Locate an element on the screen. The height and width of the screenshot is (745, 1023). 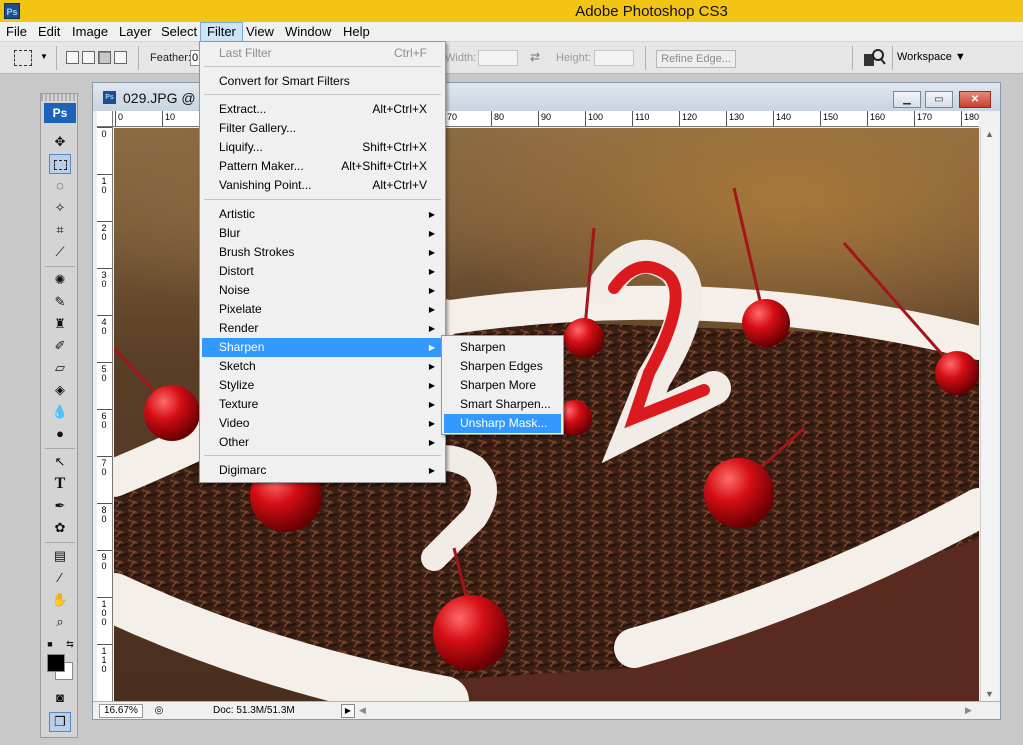
screen-mode-icon: ❐ is located at coordinates (60, 722).